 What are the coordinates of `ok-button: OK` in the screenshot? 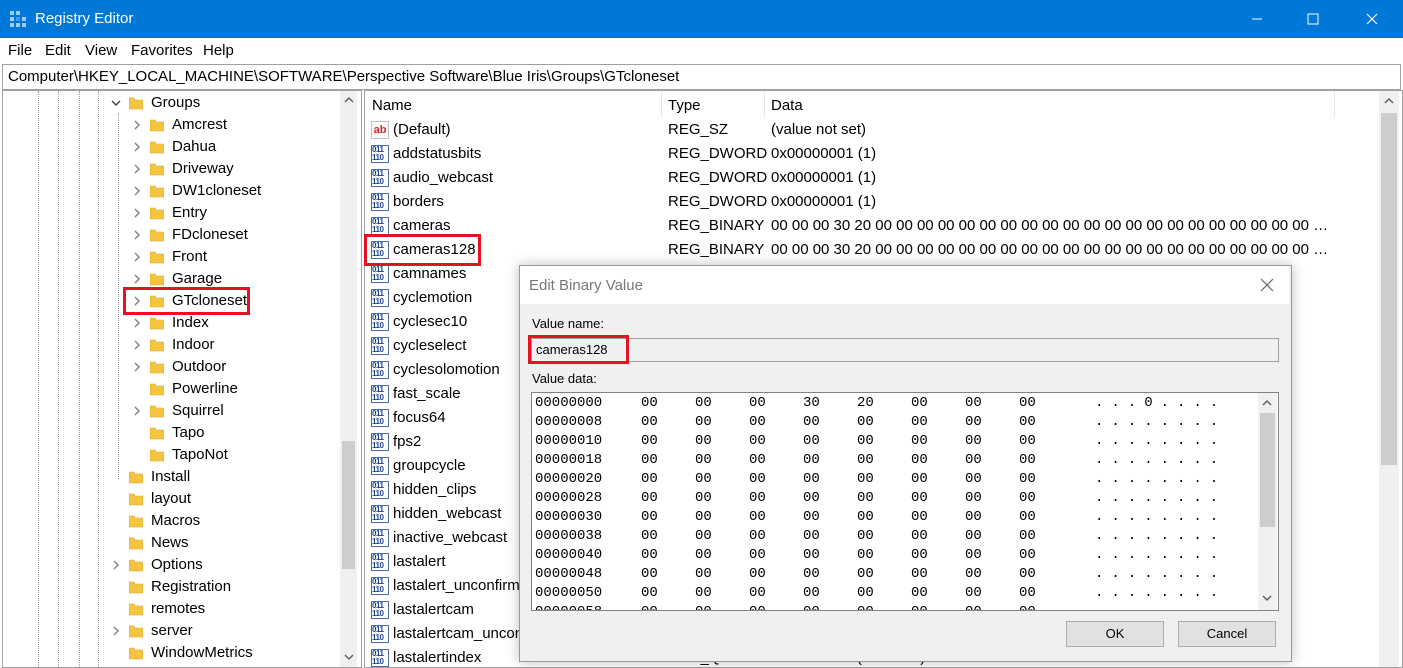 It's located at (1115, 634).